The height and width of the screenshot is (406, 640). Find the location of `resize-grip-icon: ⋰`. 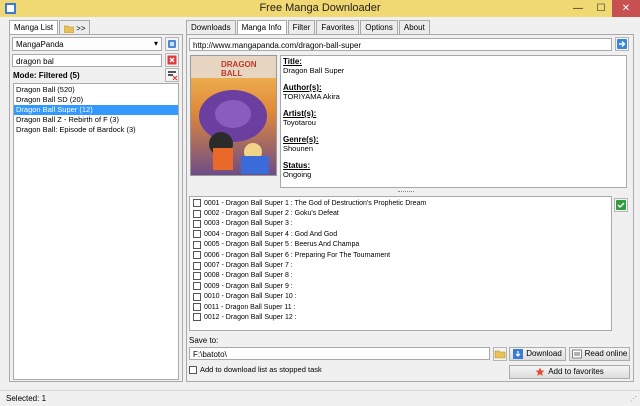

resize-grip-icon: ⋰ is located at coordinates (633, 399).